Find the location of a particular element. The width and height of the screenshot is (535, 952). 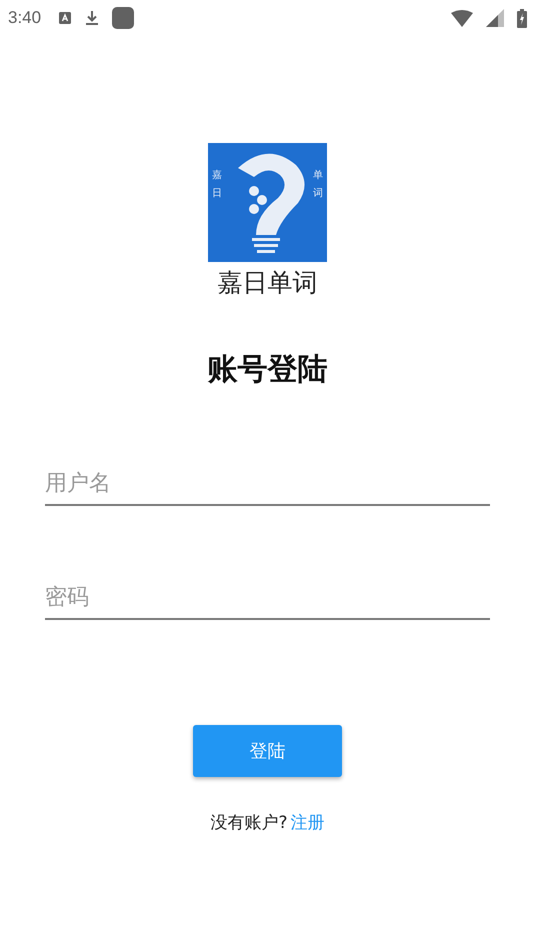

status-time: 3:40 is located at coordinates (25, 18).